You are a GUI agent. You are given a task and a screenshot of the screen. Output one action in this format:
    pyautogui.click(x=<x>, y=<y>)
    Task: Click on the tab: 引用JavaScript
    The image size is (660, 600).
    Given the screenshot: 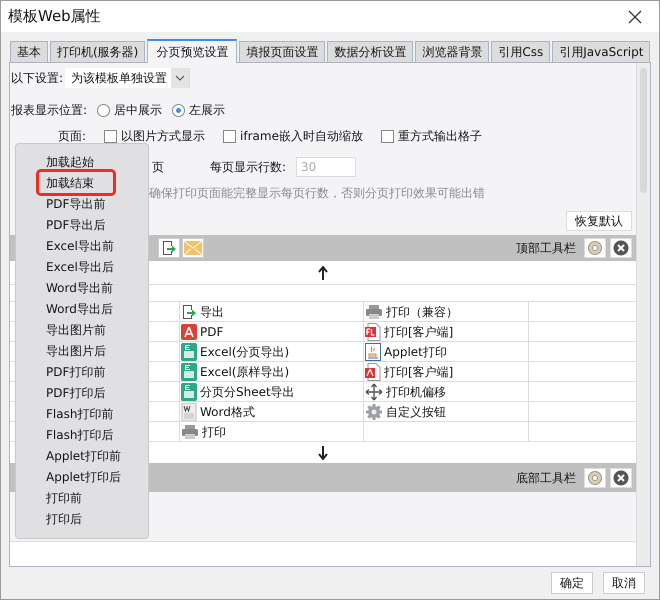 What is the action you would take?
    pyautogui.click(x=601, y=51)
    